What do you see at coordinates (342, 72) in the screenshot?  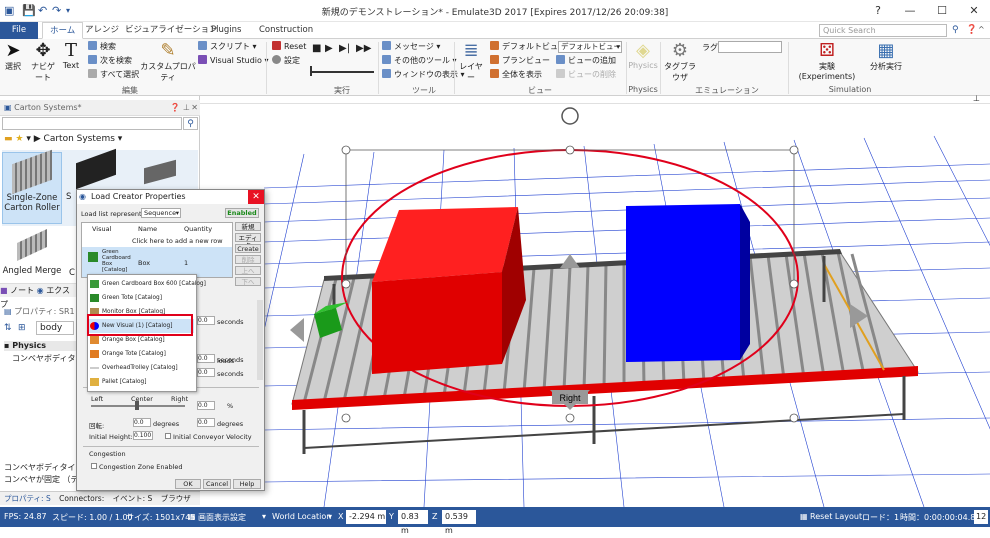 I see `speed-slider` at bounding box center [342, 72].